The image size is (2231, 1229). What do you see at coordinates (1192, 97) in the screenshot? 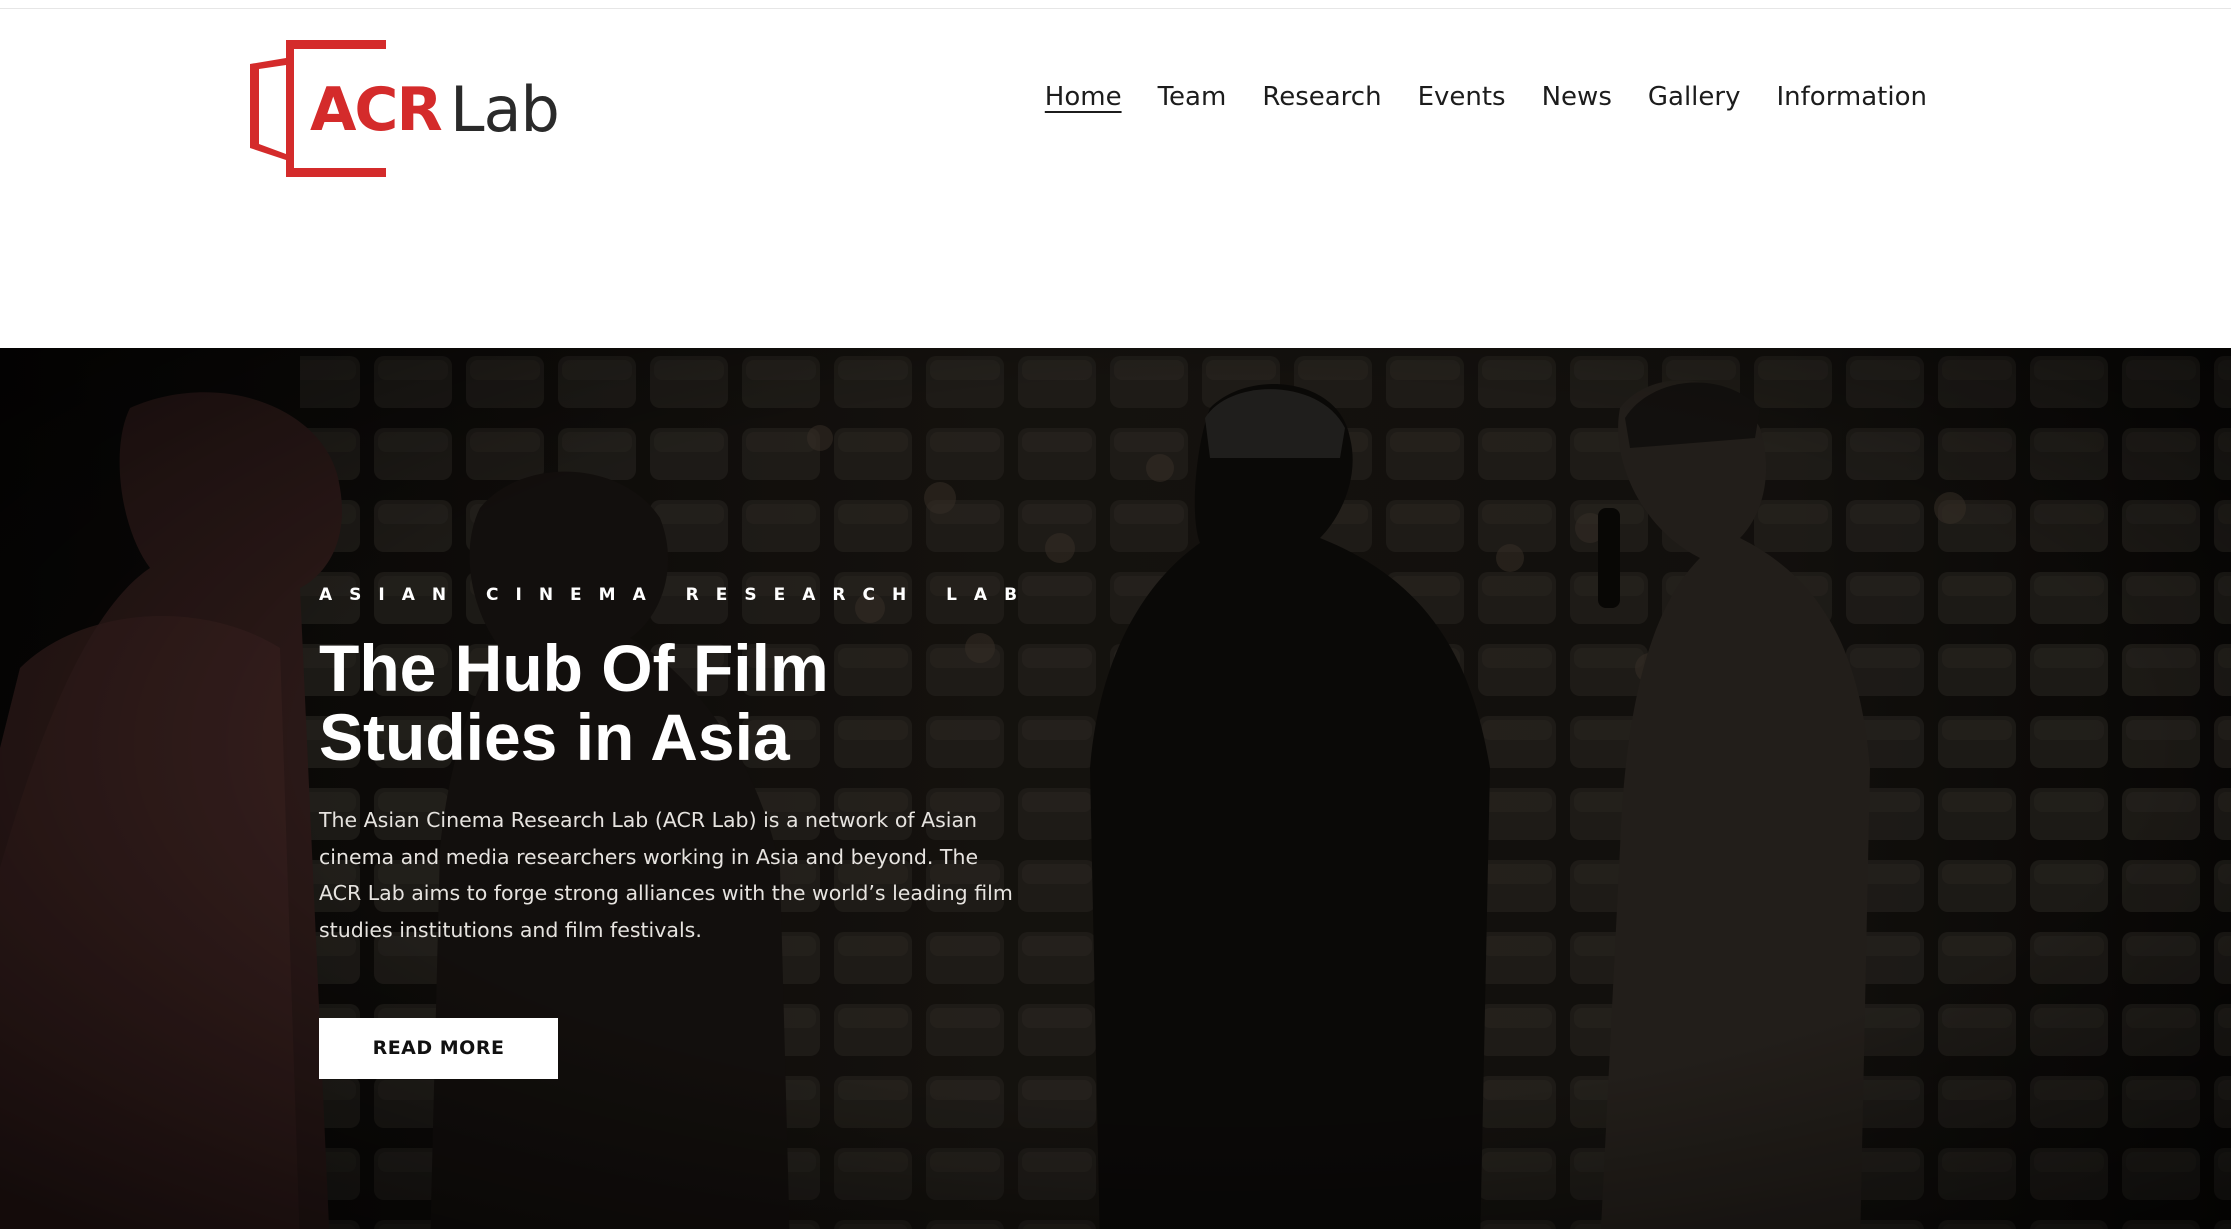
I see `nav-team: Team` at bounding box center [1192, 97].